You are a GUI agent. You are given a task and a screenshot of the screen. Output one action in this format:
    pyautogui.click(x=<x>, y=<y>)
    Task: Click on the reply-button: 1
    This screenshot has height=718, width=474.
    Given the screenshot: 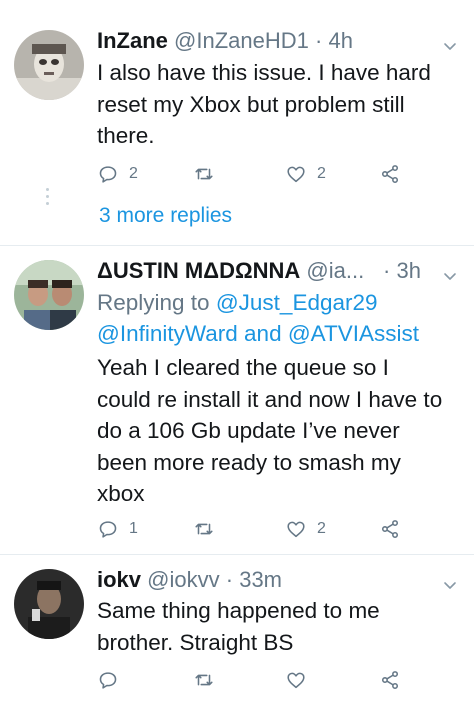 What is the action you would take?
    pyautogui.click(x=117, y=529)
    